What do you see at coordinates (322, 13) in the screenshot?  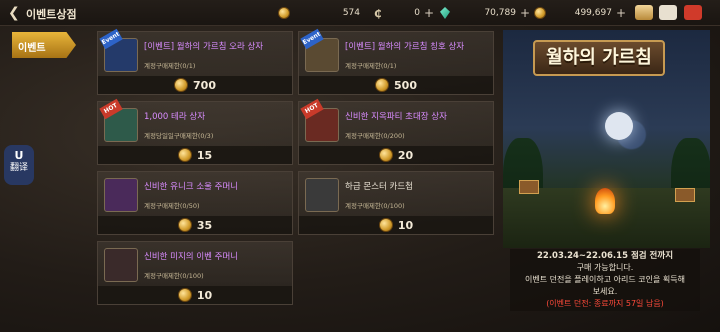 I see `currency-gold-small: 574` at bounding box center [322, 13].